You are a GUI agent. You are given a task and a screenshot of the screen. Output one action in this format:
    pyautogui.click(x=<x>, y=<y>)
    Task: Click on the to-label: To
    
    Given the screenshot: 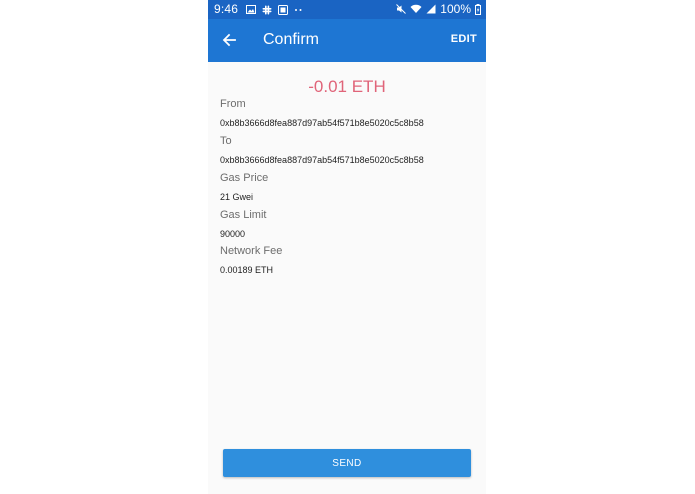 What is the action you would take?
    pyautogui.click(x=226, y=141)
    